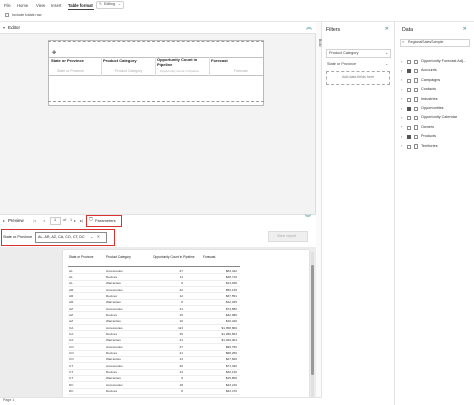 The image size is (474, 405). I want to click on include-totals-label: Include totals row, so click(27, 14).